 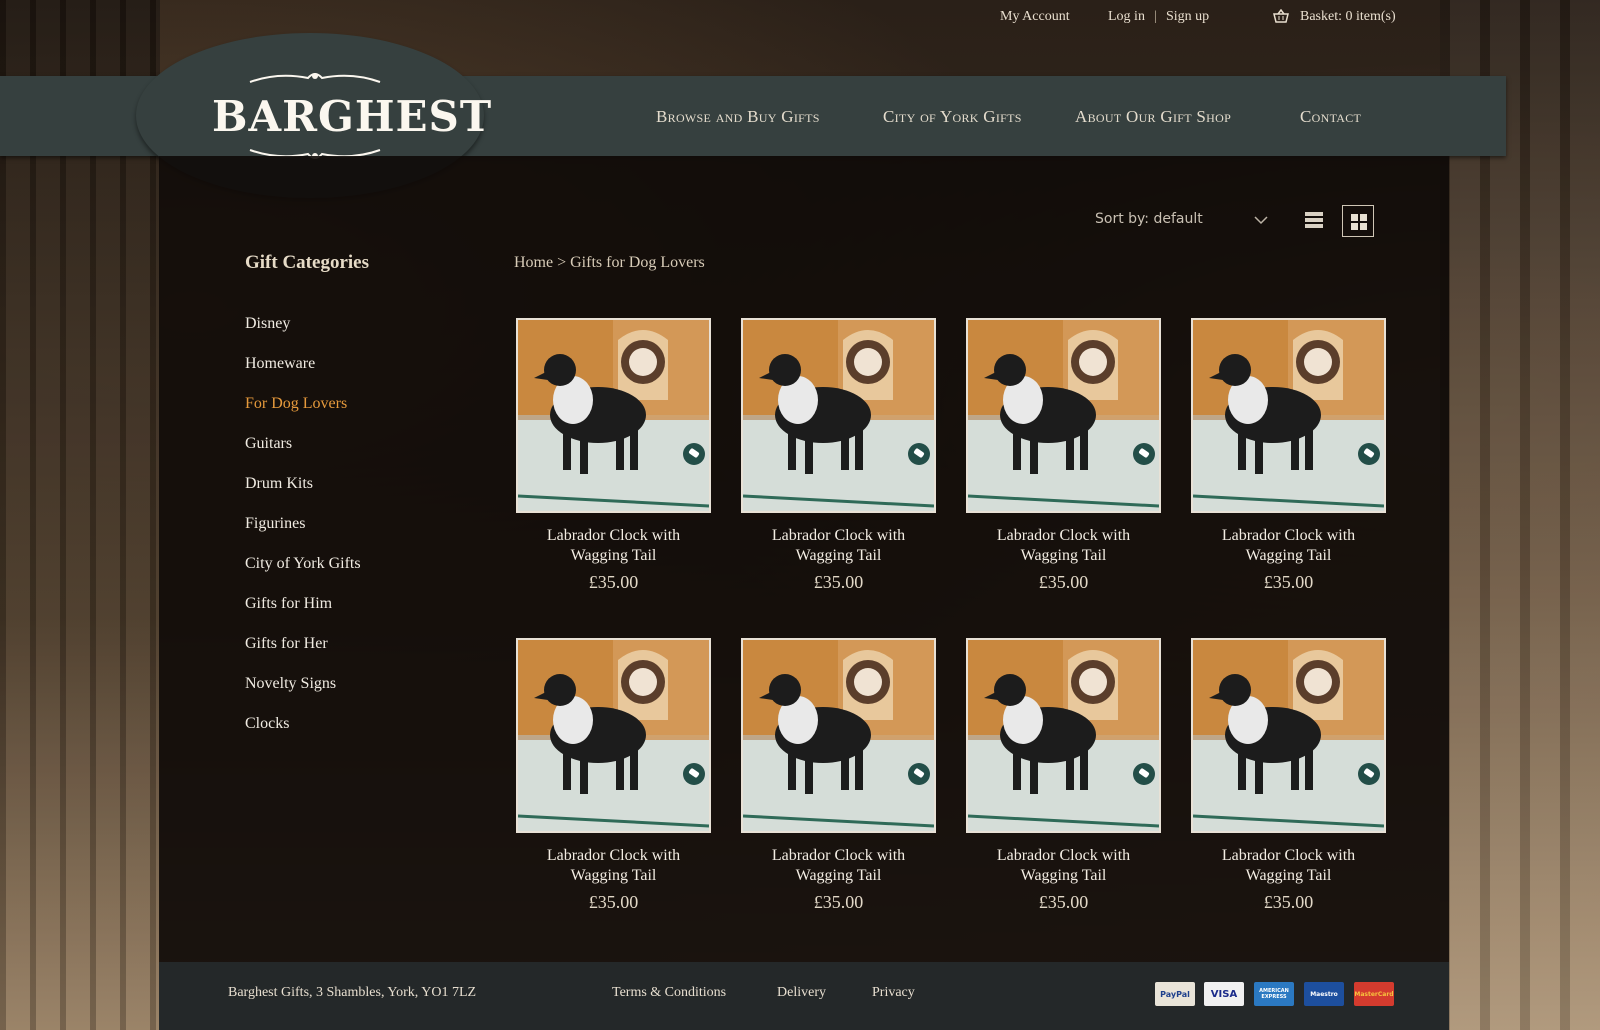 What do you see at coordinates (279, 484) in the screenshot?
I see `sidebar-item-drum-kits: Drum Kits` at bounding box center [279, 484].